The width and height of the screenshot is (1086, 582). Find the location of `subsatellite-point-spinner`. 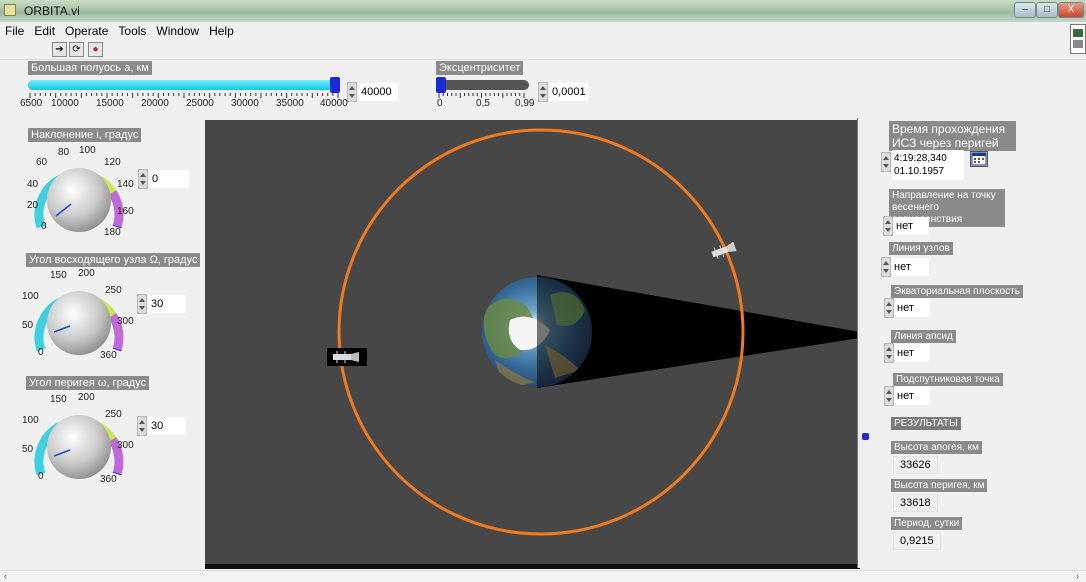

subsatellite-point-spinner is located at coordinates (889, 396).